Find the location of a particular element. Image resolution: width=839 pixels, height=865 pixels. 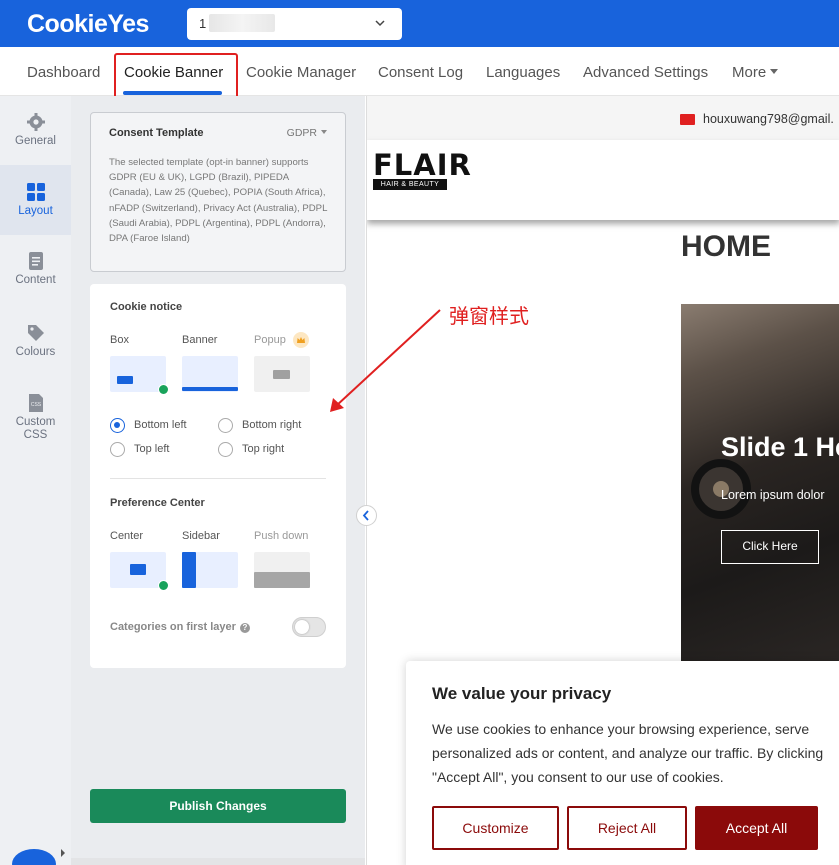

push-down-layout-option is located at coordinates (282, 570).